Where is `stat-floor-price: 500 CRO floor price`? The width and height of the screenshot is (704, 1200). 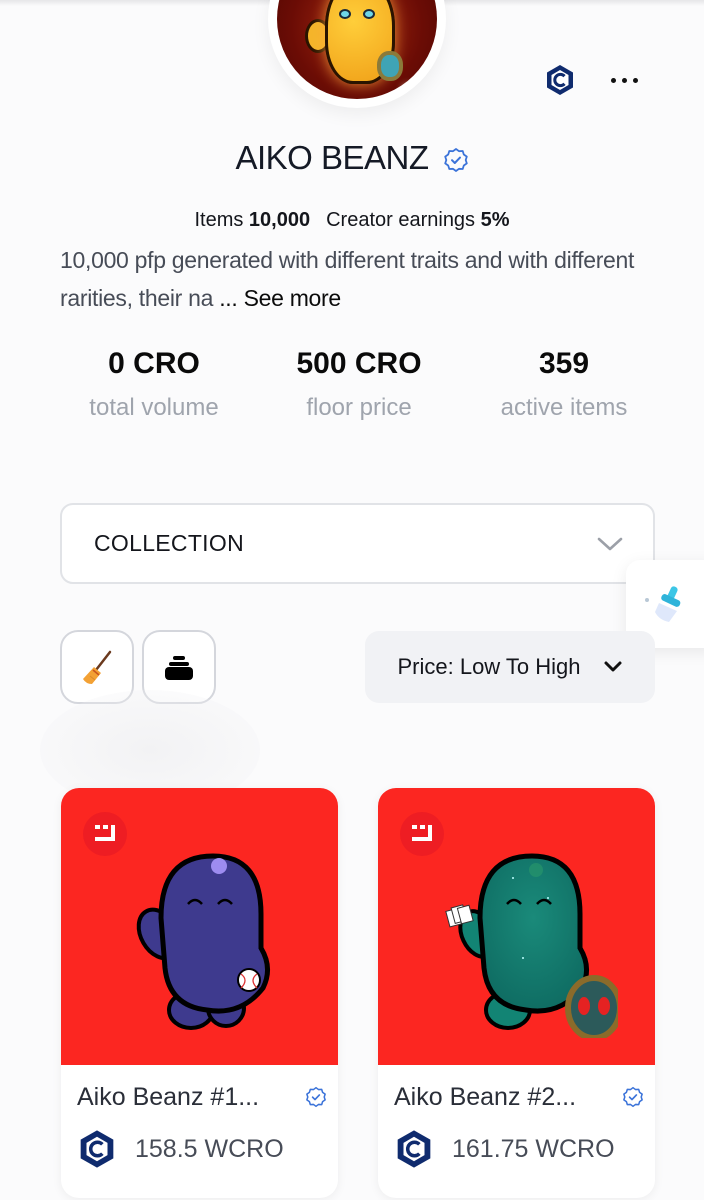 stat-floor-price: 500 CRO floor price is located at coordinates (359, 387).